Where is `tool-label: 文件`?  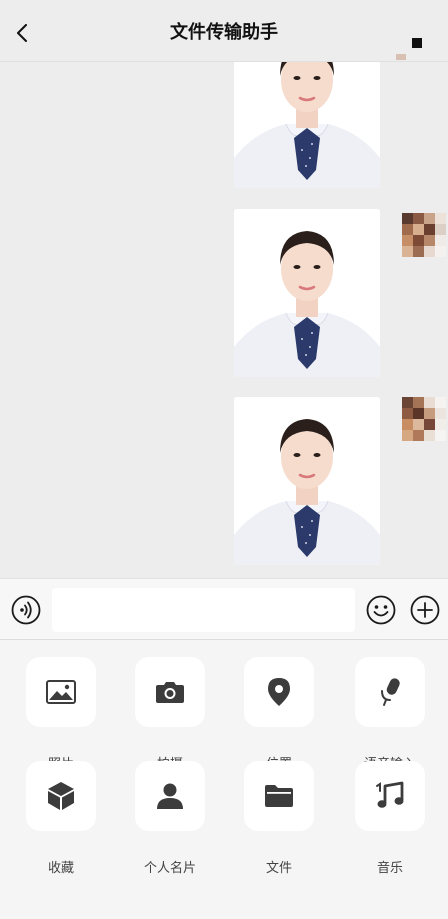 tool-label: 文件 is located at coordinates (278, 868).